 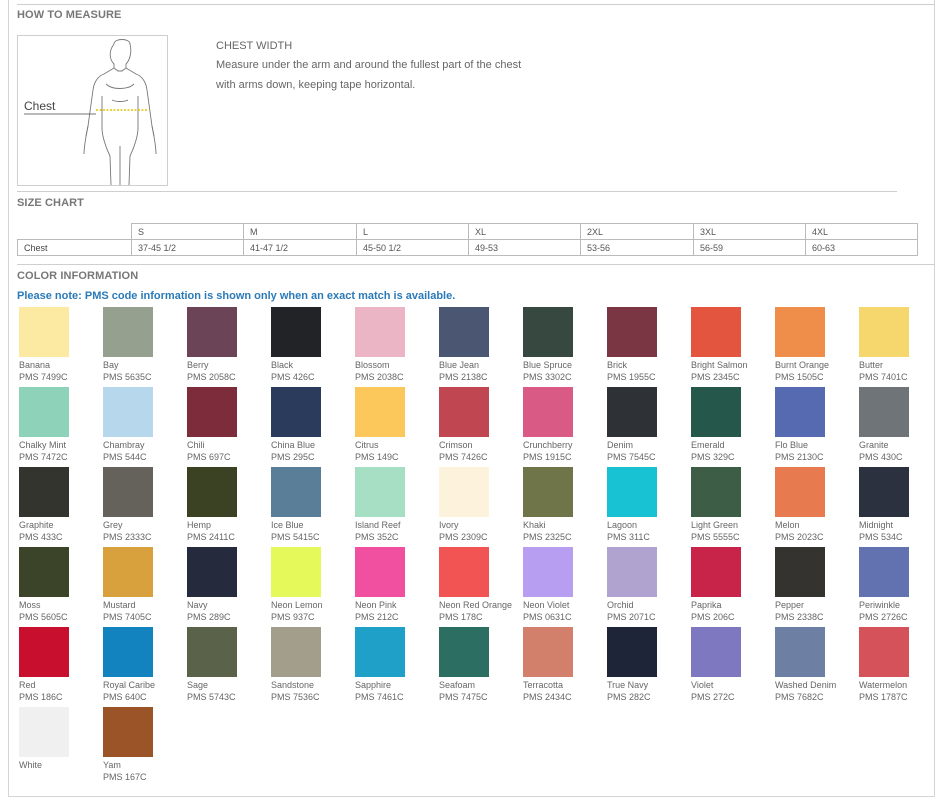 What do you see at coordinates (456, 445) in the screenshot?
I see `color-name: Crimson` at bounding box center [456, 445].